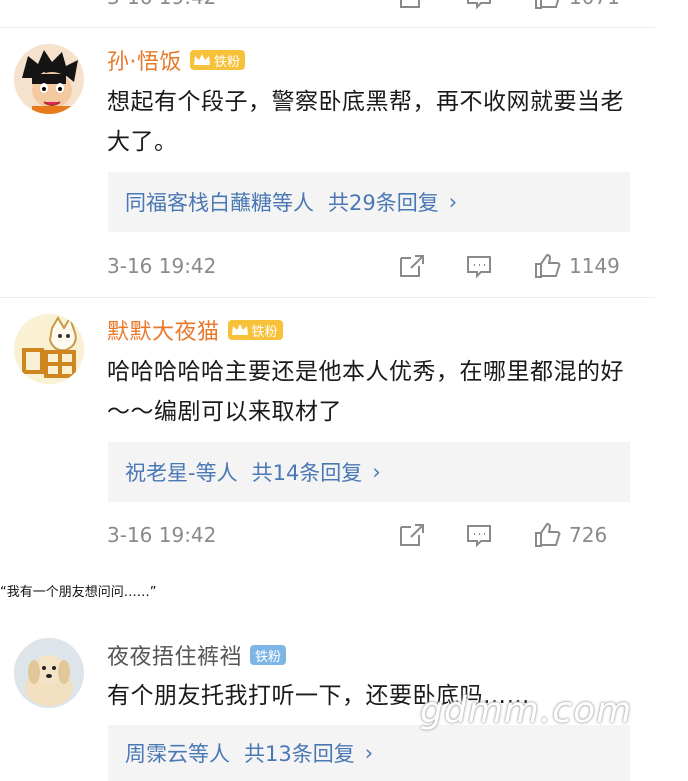  Describe the element at coordinates (599, 4) in the screenshot. I see `like-count: 1071` at that location.